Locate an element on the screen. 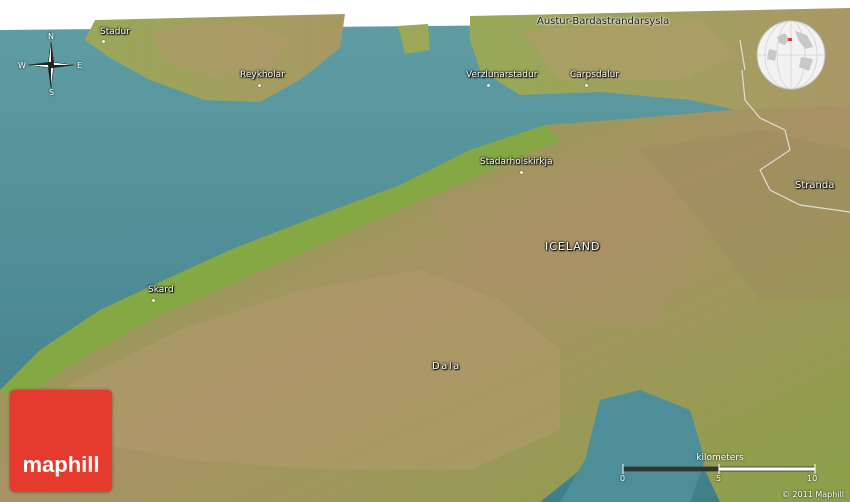 This screenshot has width=850, height=502. place-stranda: Stranda is located at coordinates (815, 185).